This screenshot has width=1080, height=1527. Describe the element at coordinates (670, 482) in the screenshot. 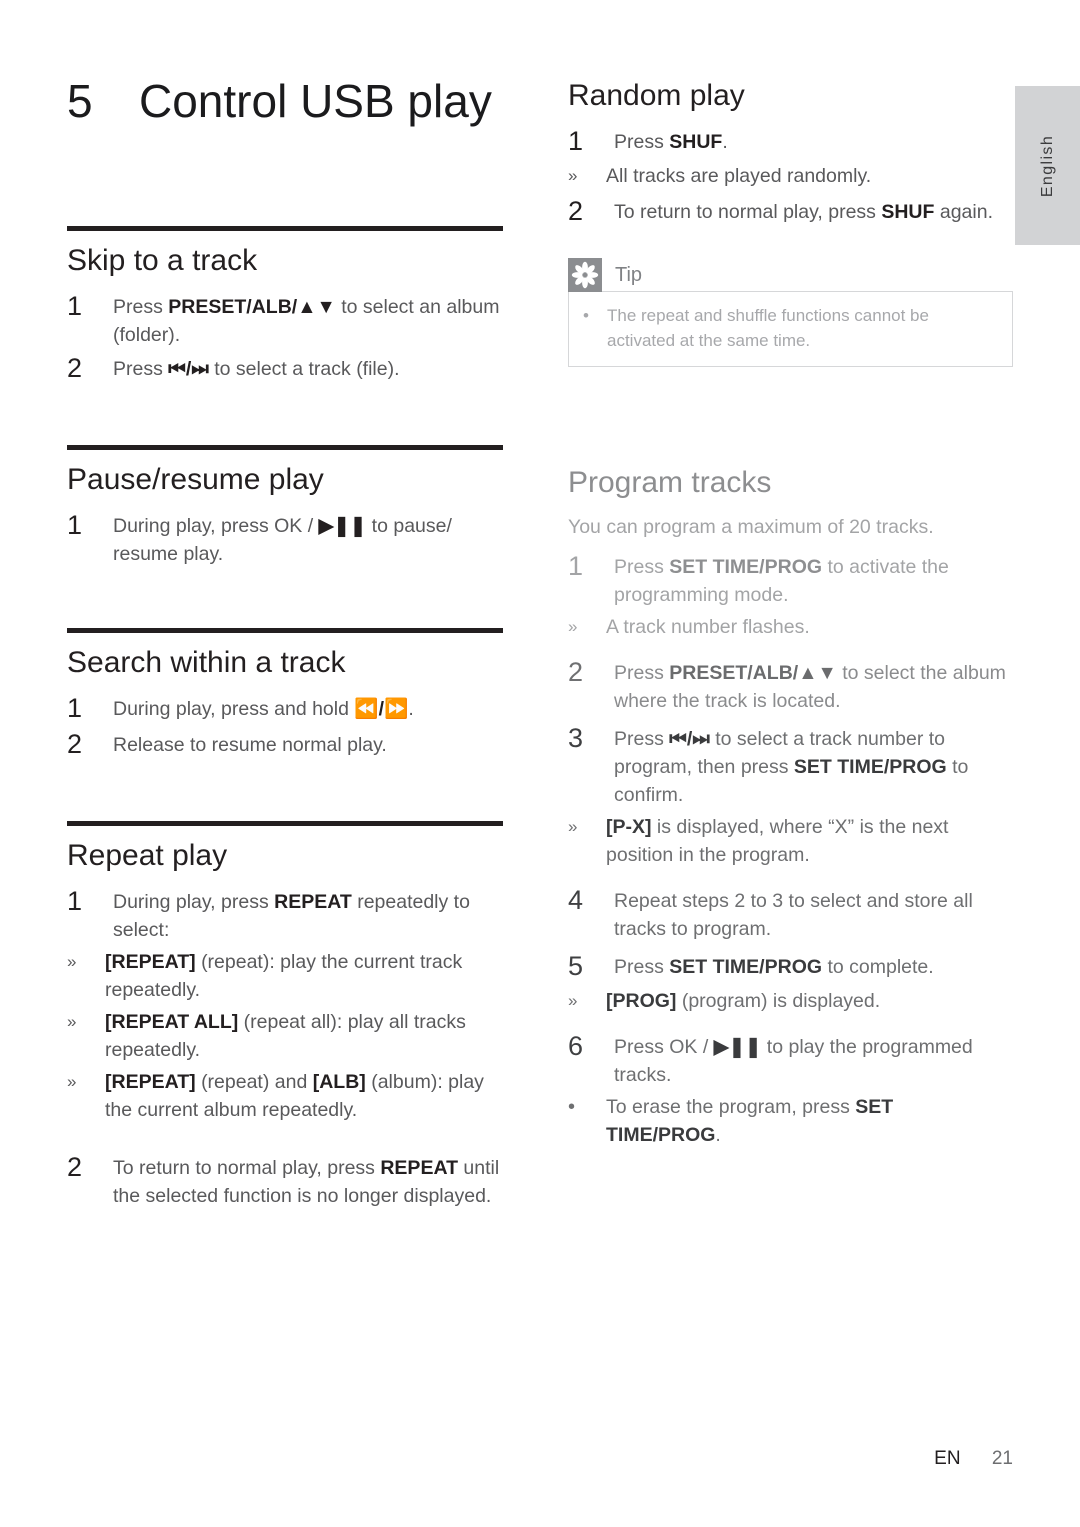

I see `section-heading: Program tracks` at that location.